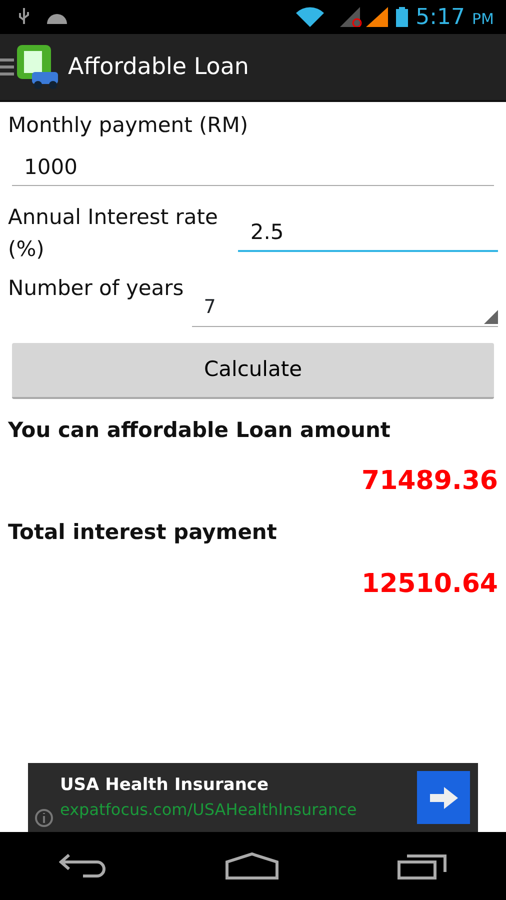 The width and height of the screenshot is (506, 900). I want to click on calculate-button: Calculate, so click(253, 370).